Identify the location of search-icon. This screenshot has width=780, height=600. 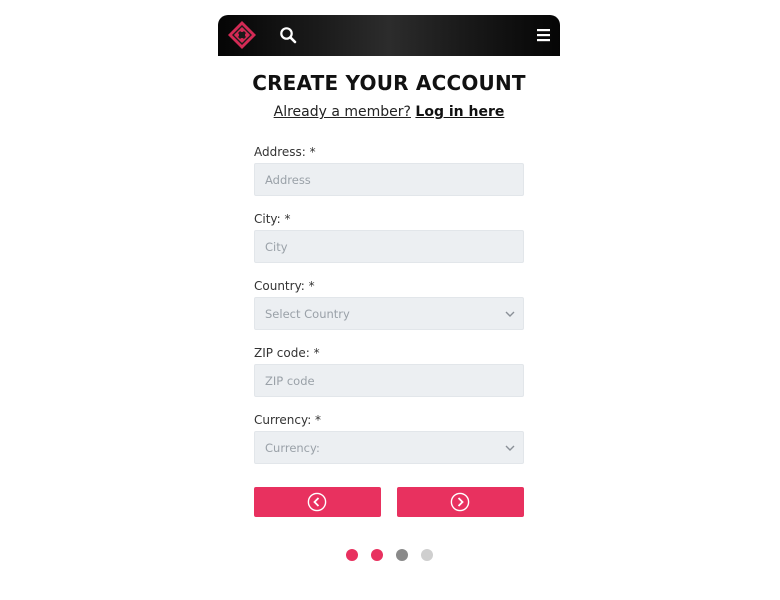
(288, 35).